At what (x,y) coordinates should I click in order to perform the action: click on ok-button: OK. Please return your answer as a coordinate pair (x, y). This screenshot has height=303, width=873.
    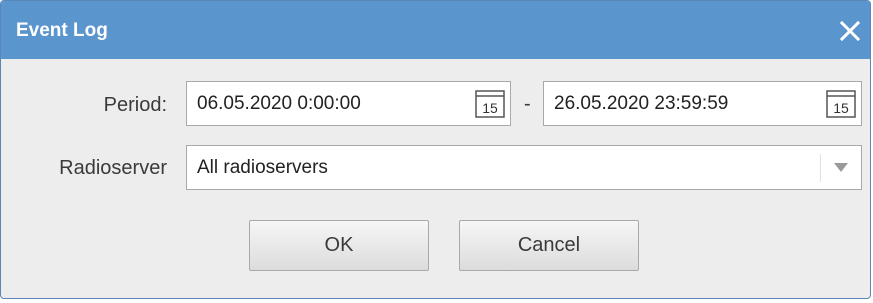
    Looking at the image, I should click on (339, 245).